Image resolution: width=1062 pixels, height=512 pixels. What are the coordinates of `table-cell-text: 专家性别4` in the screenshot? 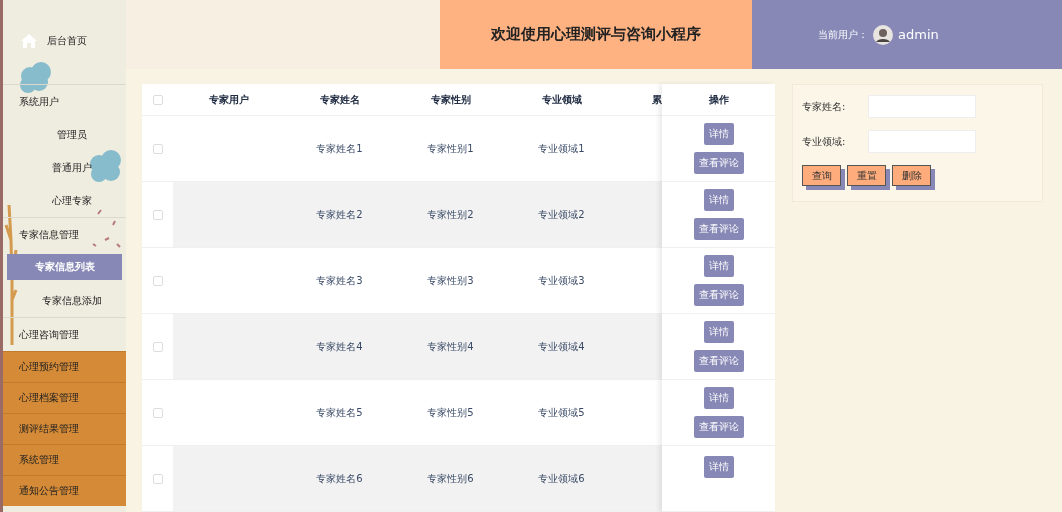 It's located at (450, 346).